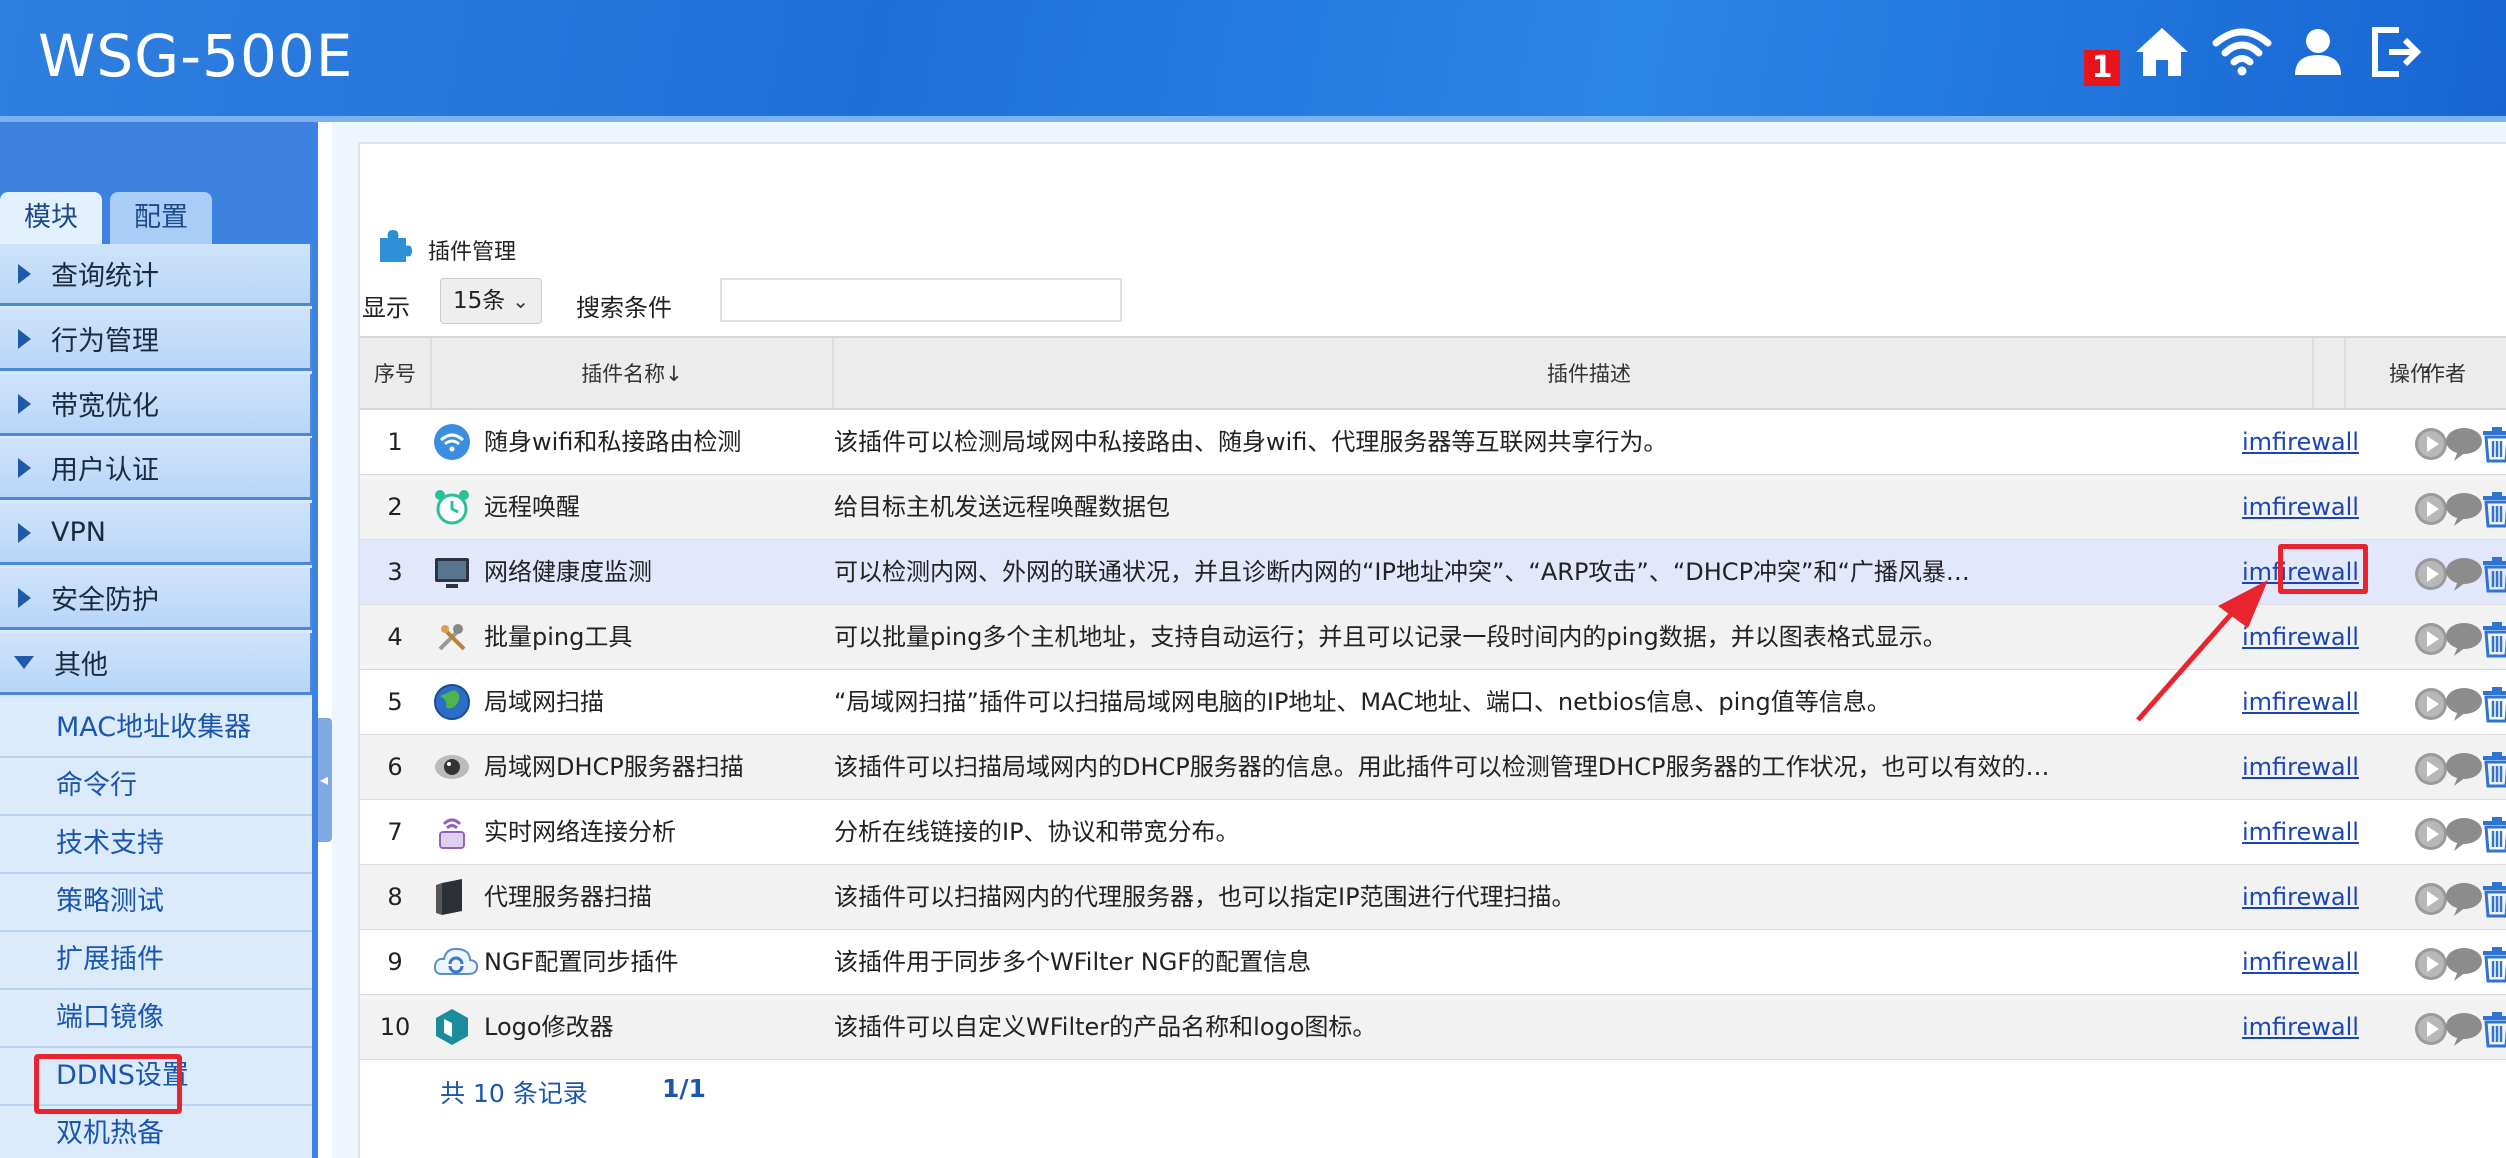 Image resolution: width=2506 pixels, height=1158 pixels. What do you see at coordinates (452, 507) in the screenshot?
I see `alarm-clock-icon` at bounding box center [452, 507].